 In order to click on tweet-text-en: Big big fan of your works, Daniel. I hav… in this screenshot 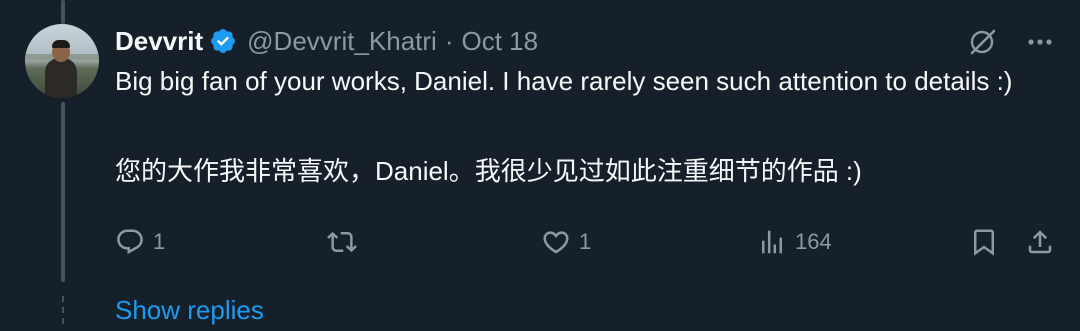, I will do `click(564, 81)`.